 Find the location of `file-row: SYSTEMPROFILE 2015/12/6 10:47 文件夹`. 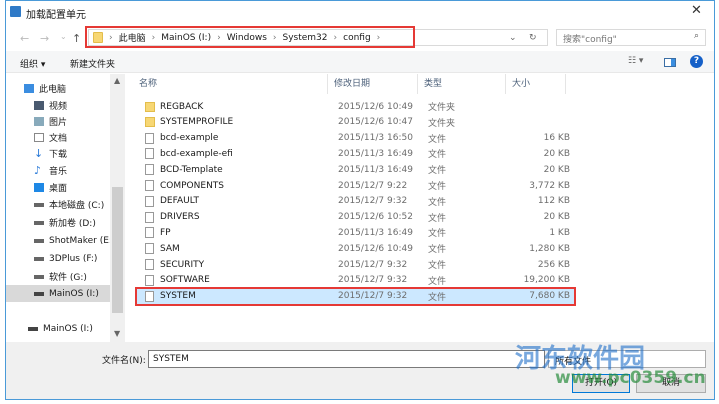

file-row: SYSTEMPROFILE 2015/12/6 10:47 文件夹 is located at coordinates (355, 122).